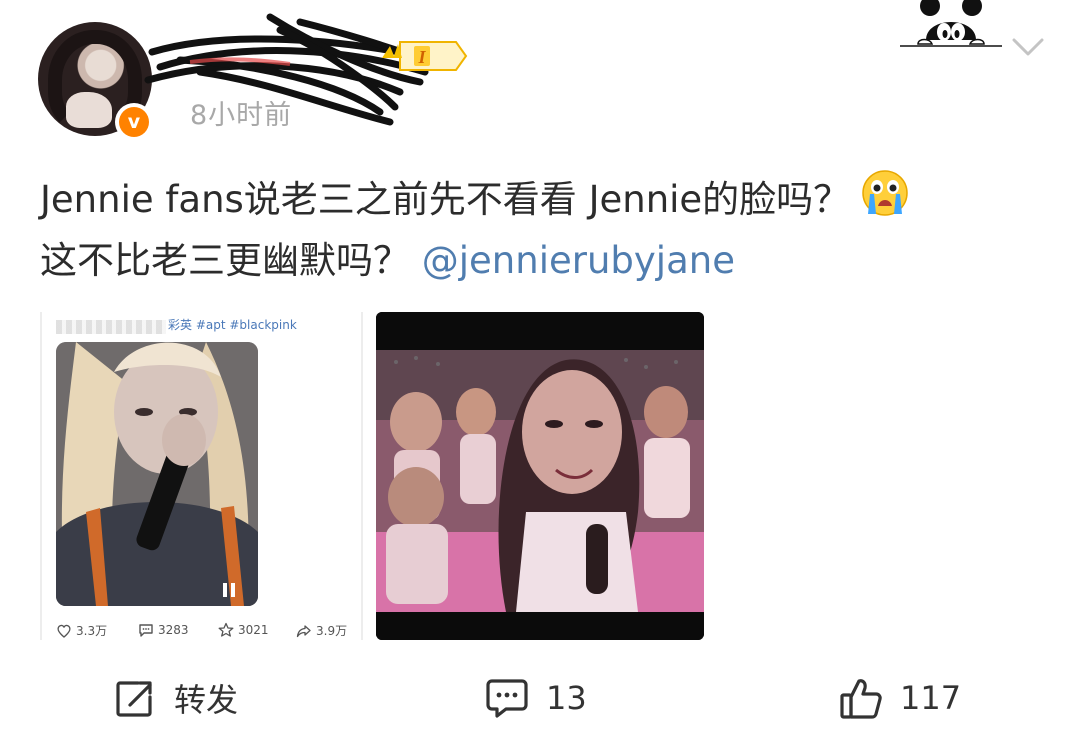  Describe the element at coordinates (64, 631) in the screenshot. I see `heart-icon` at that location.